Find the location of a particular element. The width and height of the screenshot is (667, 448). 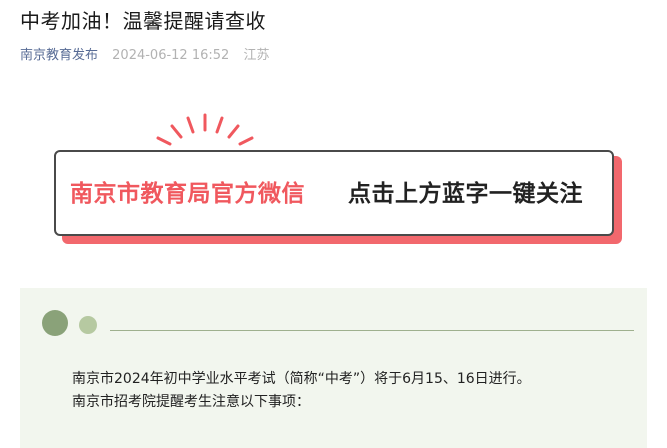

notice-line-2: 南京市招考院提醒考生注意以下事项： is located at coordinates (191, 402).